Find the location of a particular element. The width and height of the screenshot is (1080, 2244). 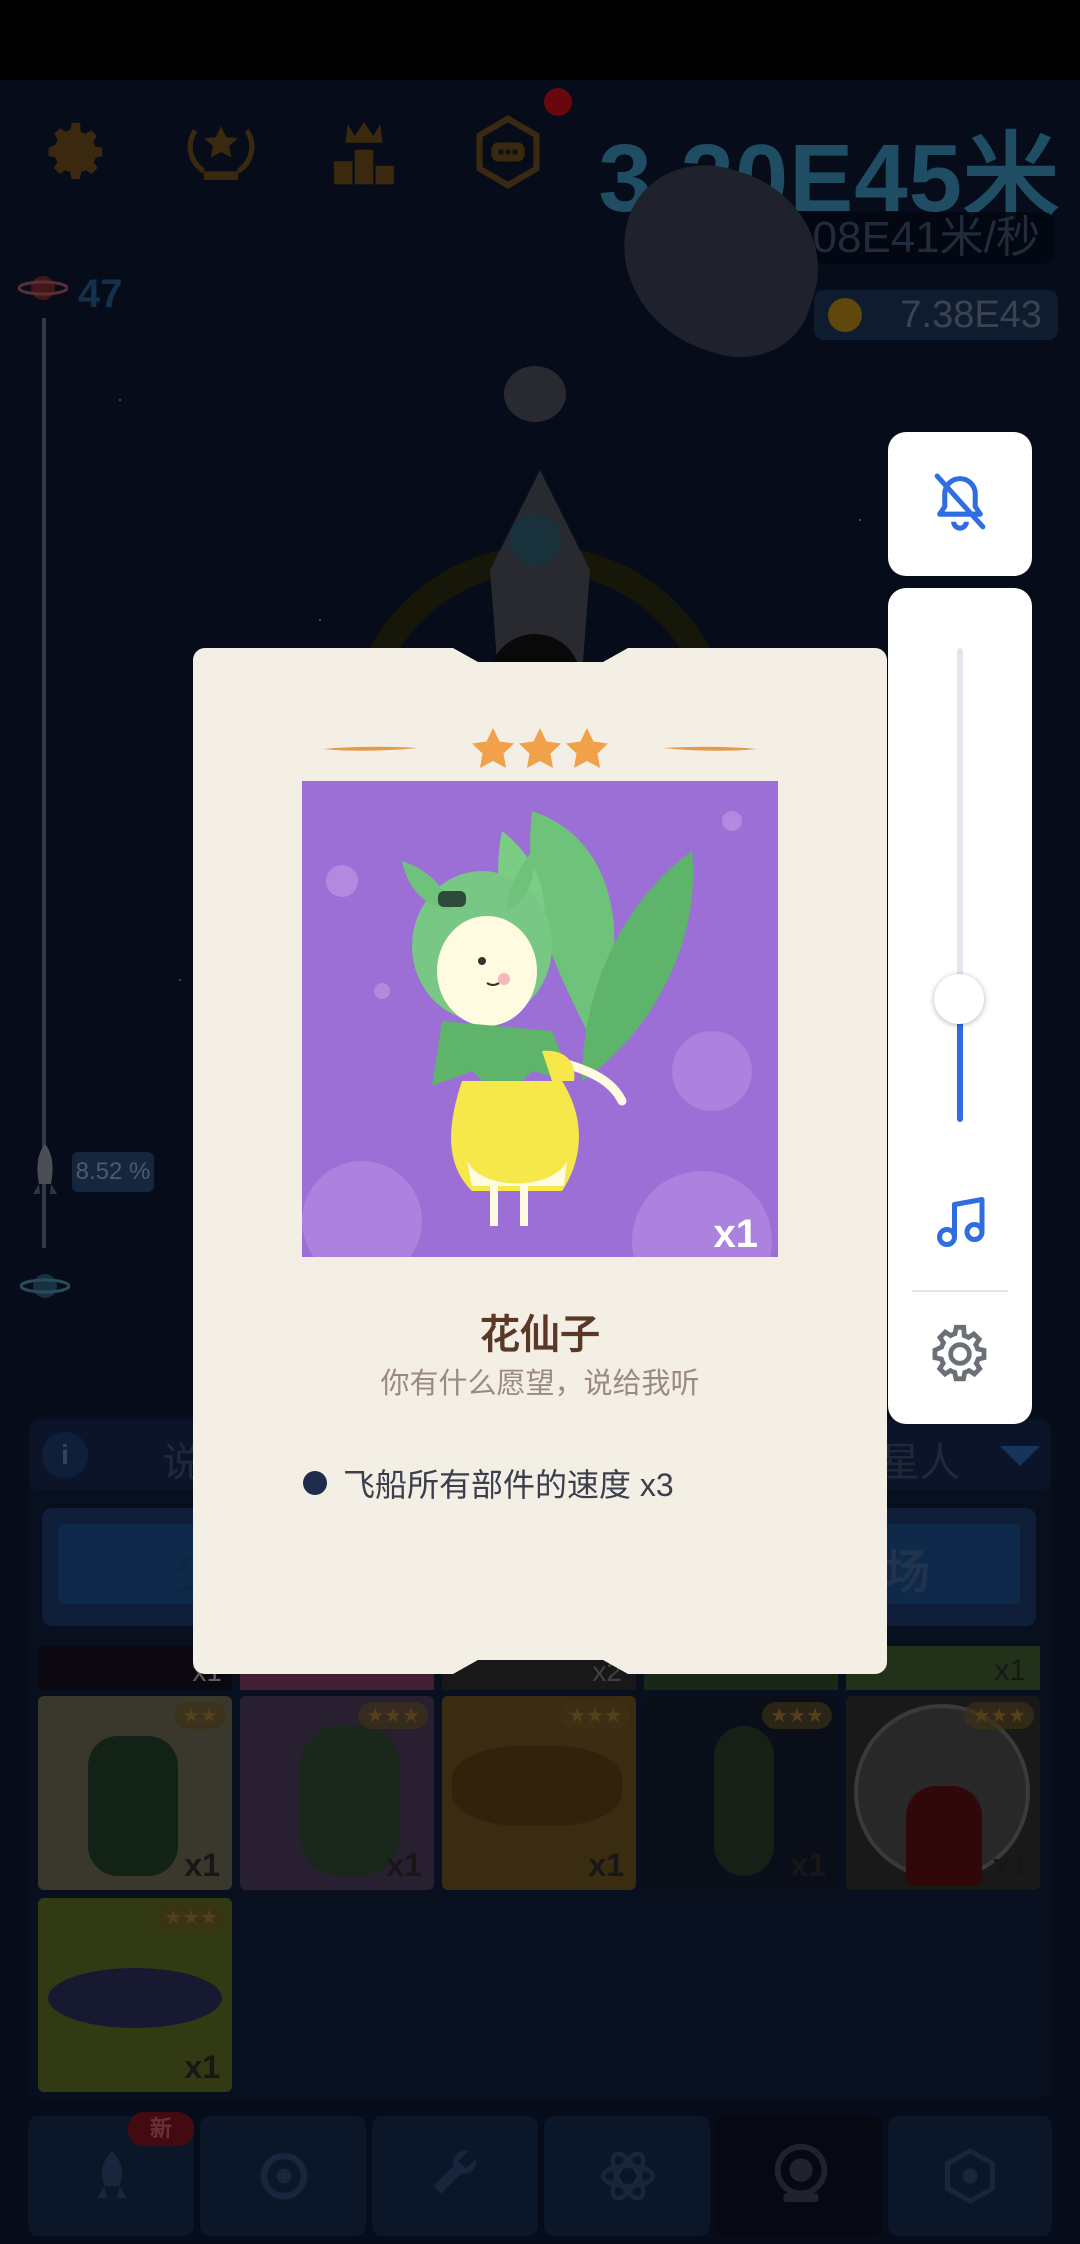

bell-off-icon is located at coordinates (960, 502).